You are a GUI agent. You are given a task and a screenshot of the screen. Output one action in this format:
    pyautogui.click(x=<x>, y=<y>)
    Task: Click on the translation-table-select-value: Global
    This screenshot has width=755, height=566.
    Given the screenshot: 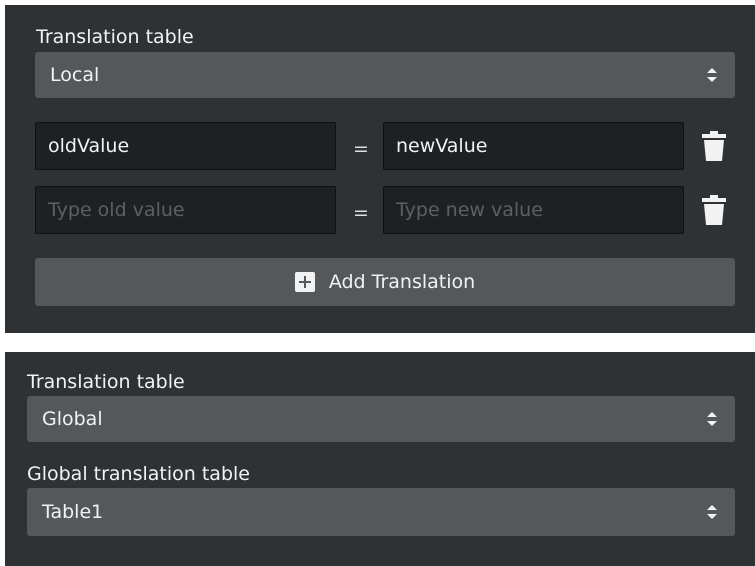 What is the action you would take?
    pyautogui.click(x=72, y=419)
    